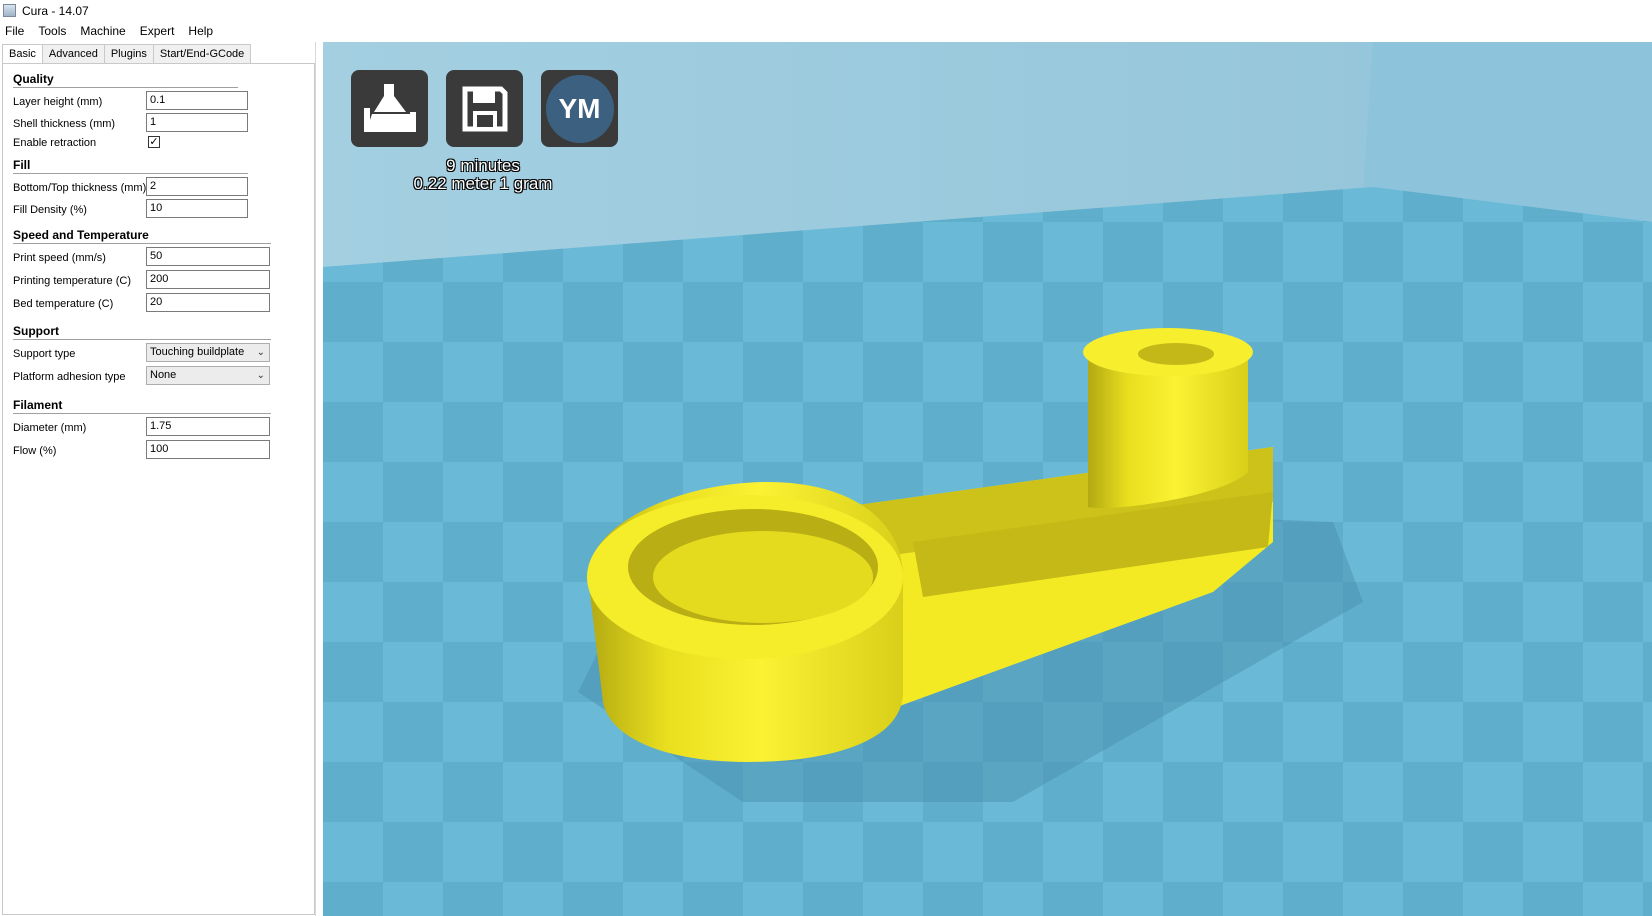 The height and width of the screenshot is (916, 1652). Describe the element at coordinates (826, 31) in the screenshot. I see `menu-bar: File Tools Machine Expert Help` at that location.